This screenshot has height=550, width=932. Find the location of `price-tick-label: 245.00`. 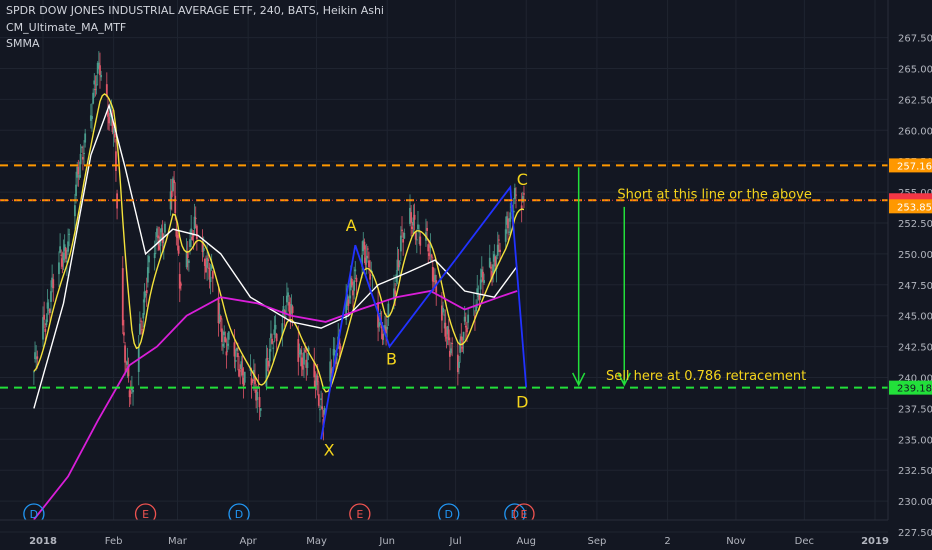

price-tick-label: 245.00 is located at coordinates (915, 317).